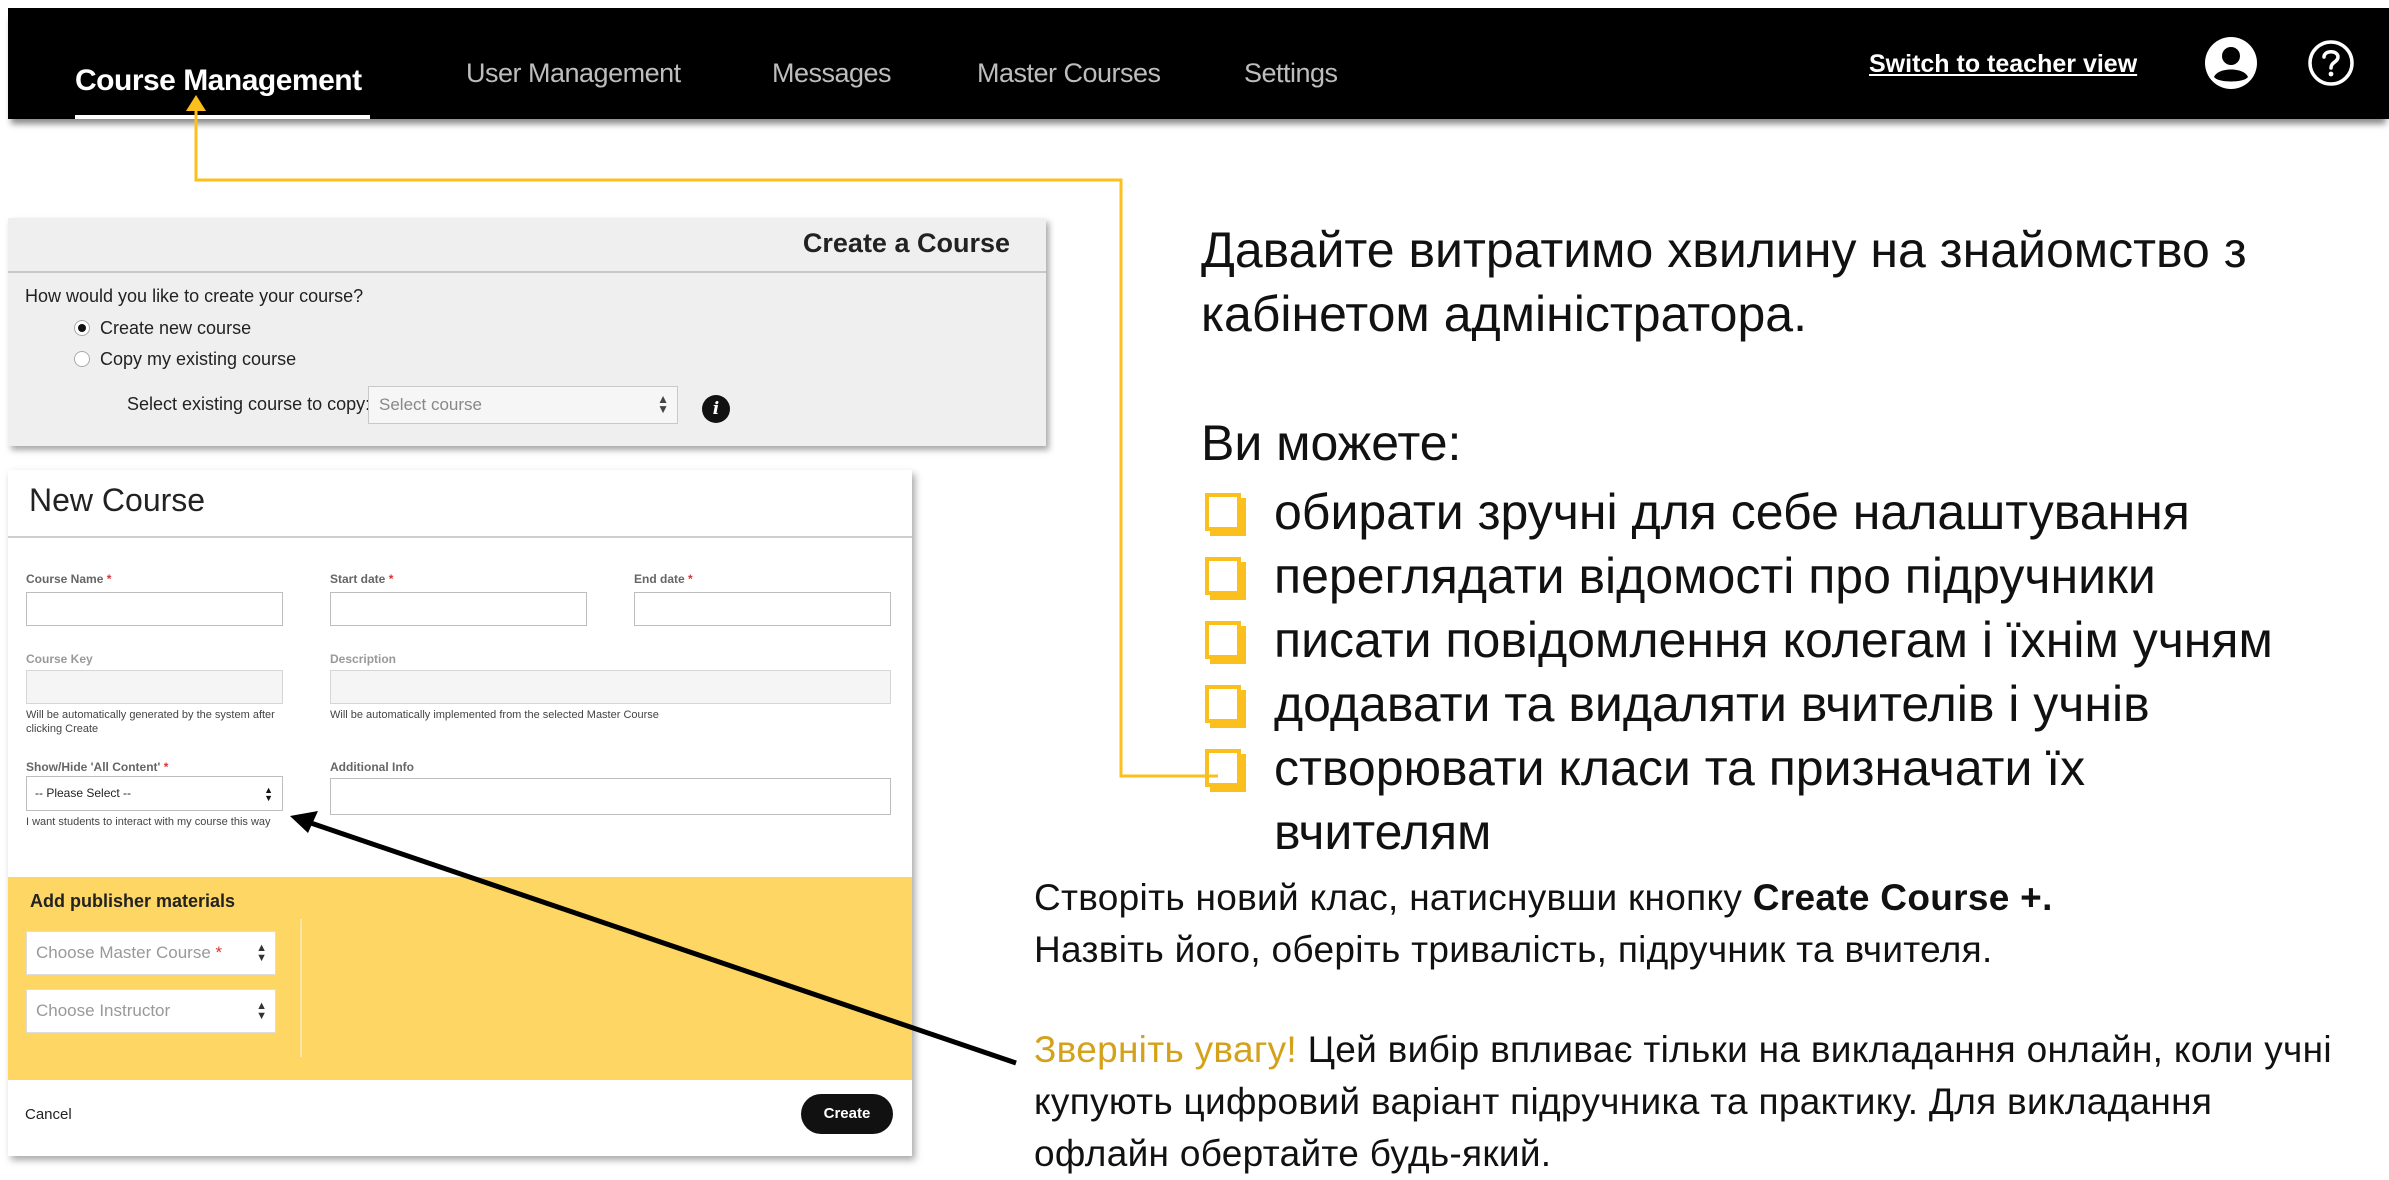 This screenshot has height=1180, width=2389. I want to click on black-pointer-line, so click(660, 942).